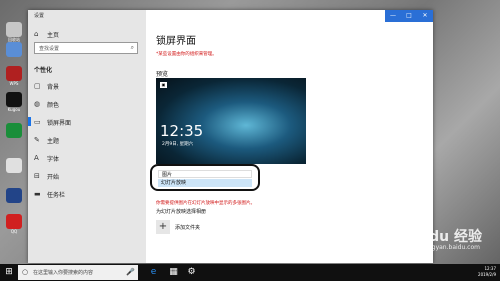 This screenshot has height=281, width=500. What do you see at coordinates (86, 48) in the screenshot?
I see `search-input: 查找设置 ⌕` at bounding box center [86, 48].